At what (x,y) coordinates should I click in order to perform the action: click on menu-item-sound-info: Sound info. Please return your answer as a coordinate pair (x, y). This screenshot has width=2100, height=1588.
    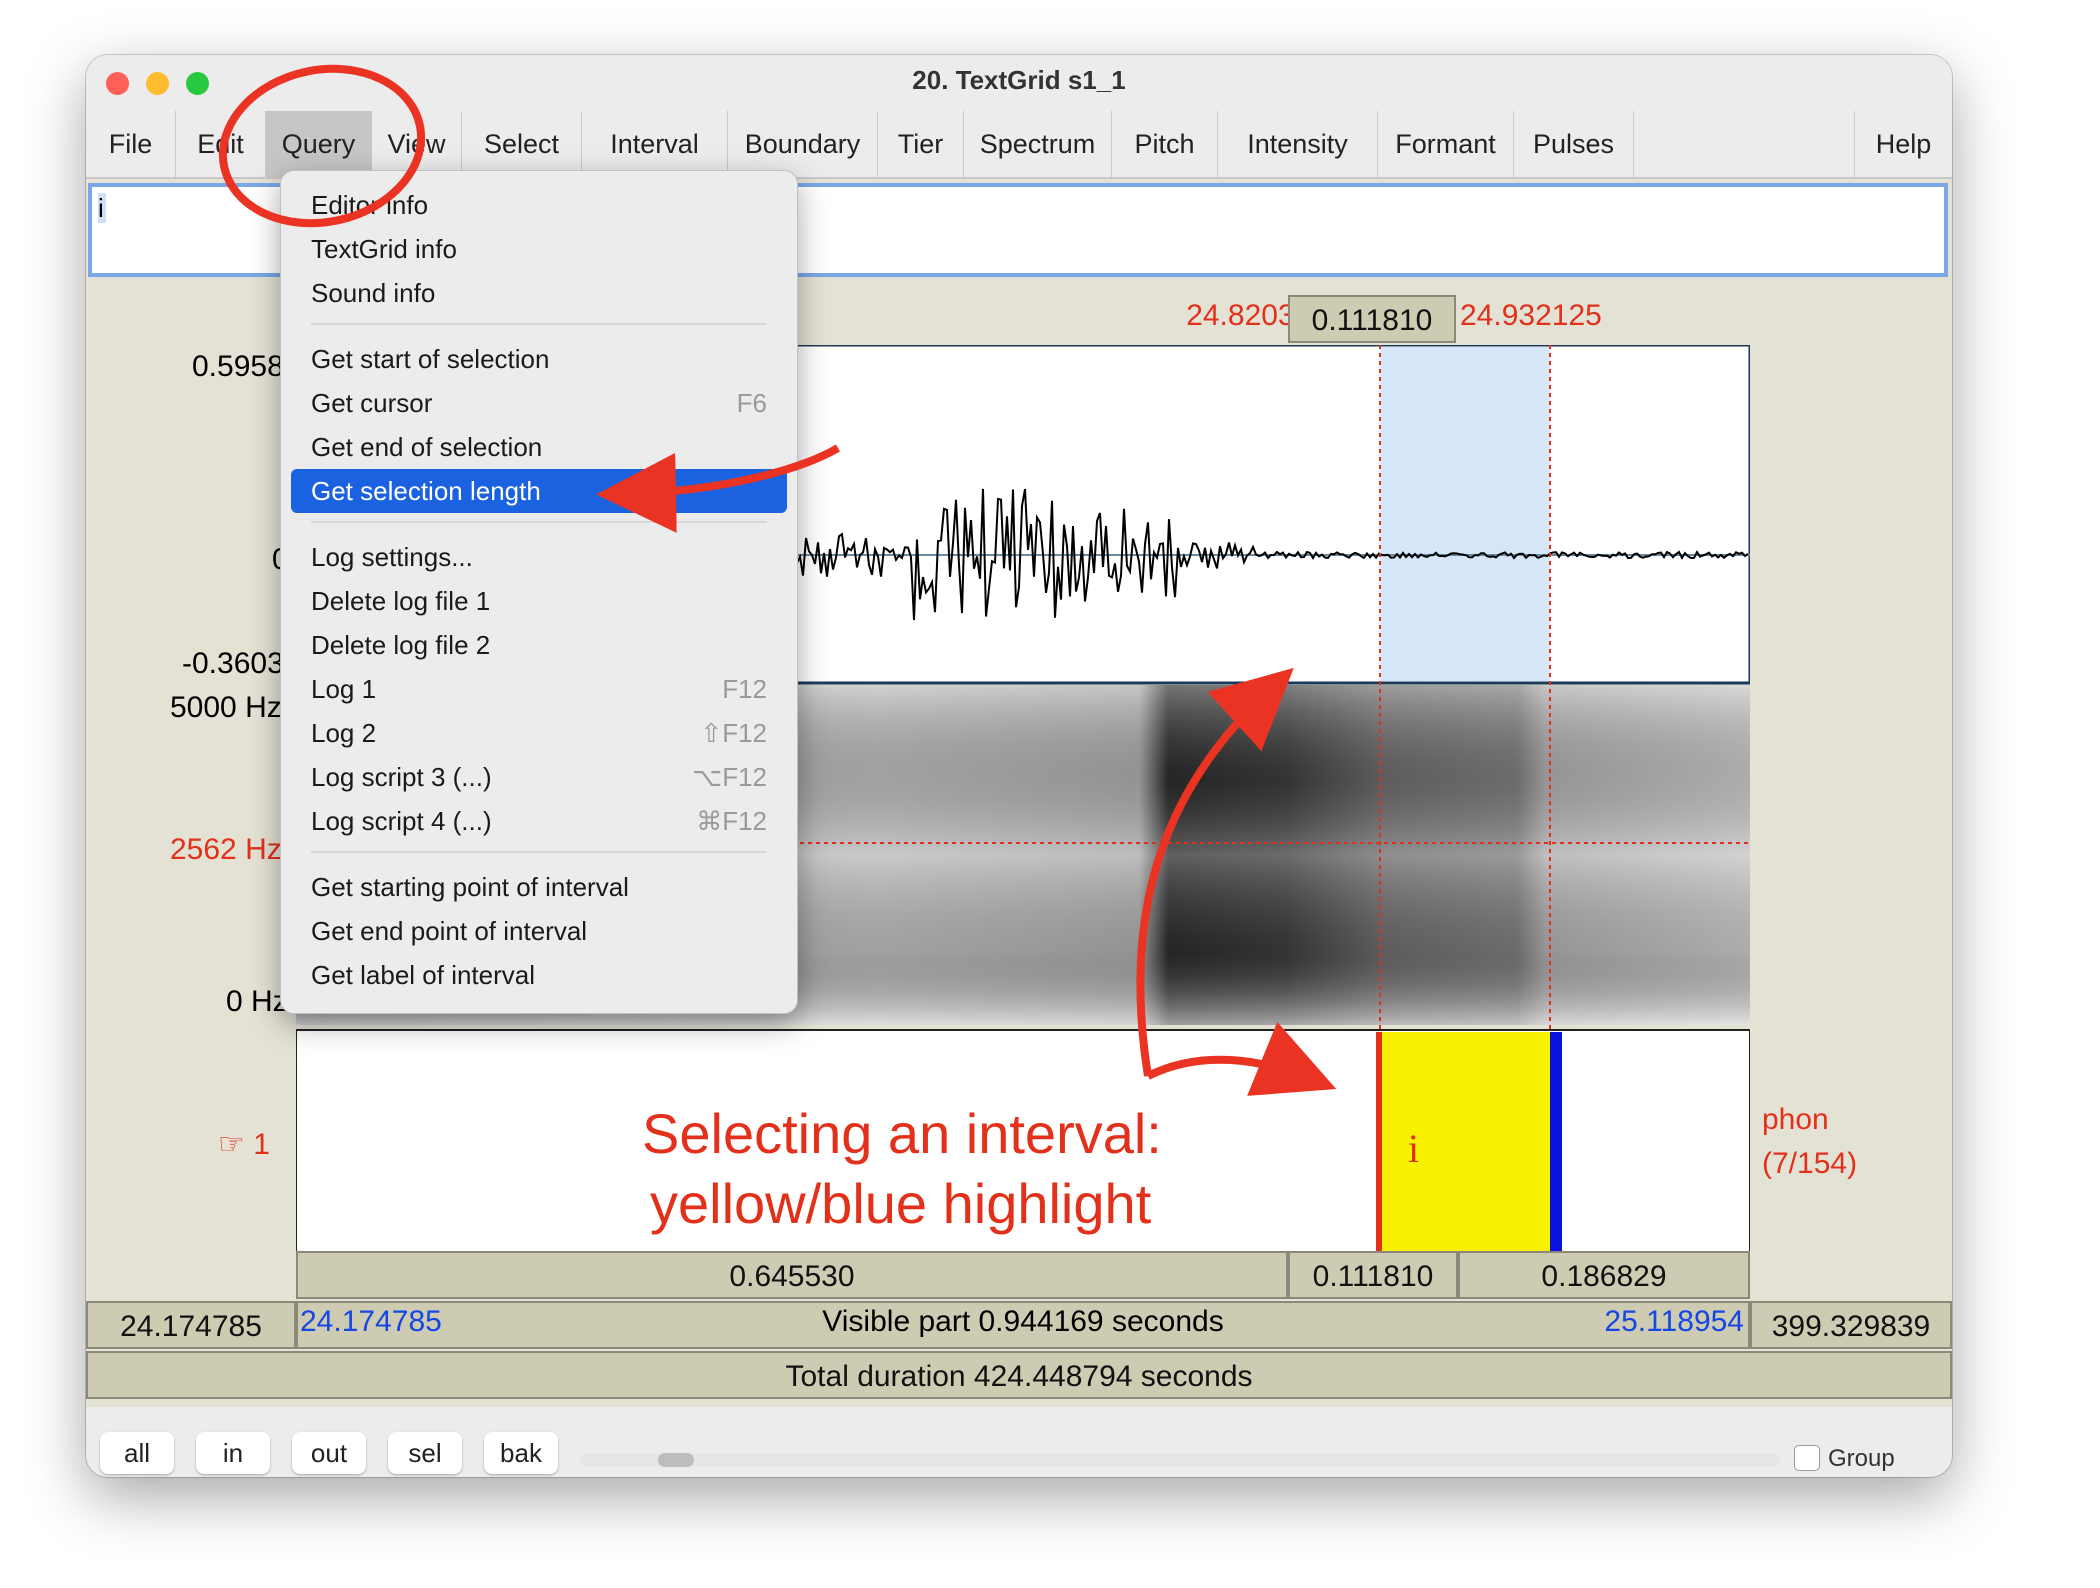
    Looking at the image, I should click on (539, 293).